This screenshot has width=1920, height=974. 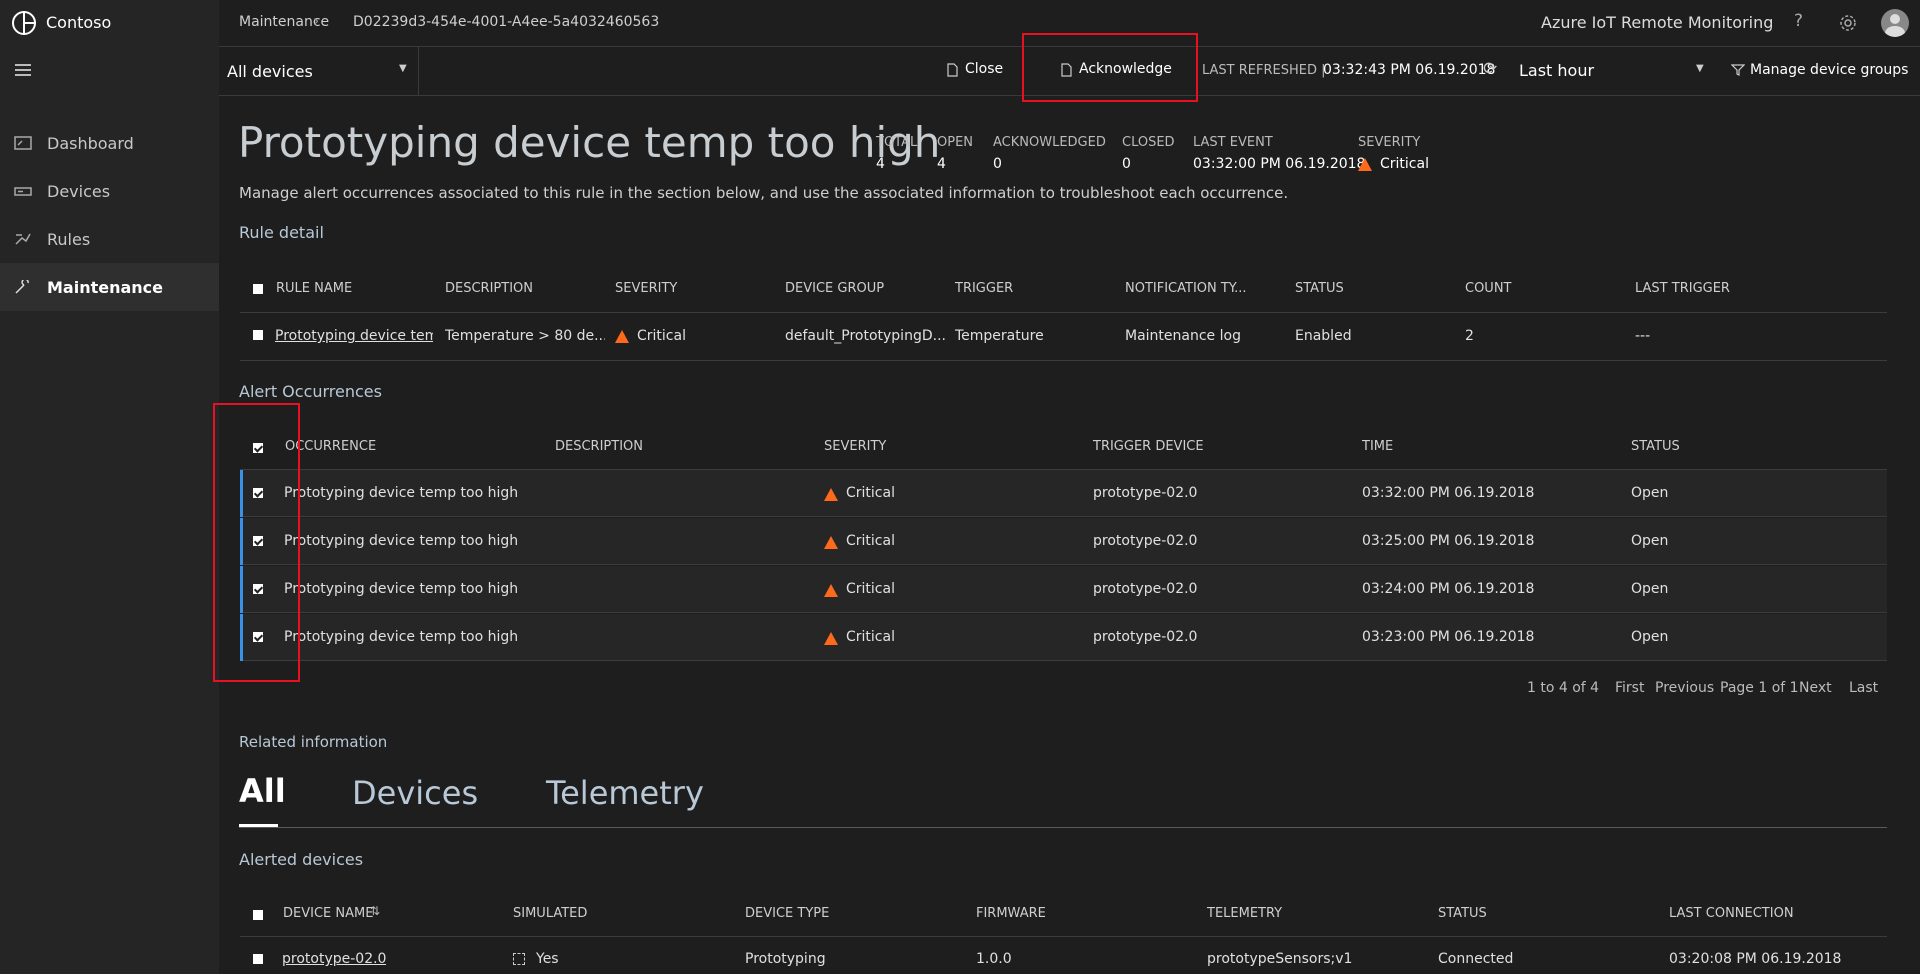 I want to click on pagination-previous: Previous, so click(x=1684, y=688).